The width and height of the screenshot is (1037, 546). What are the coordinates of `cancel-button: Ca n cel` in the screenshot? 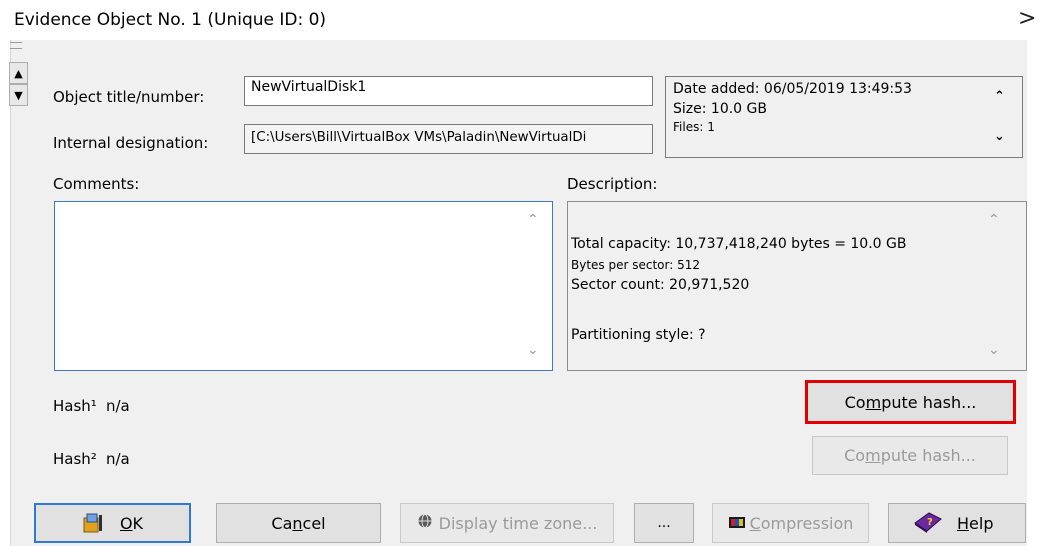 It's located at (298, 523).